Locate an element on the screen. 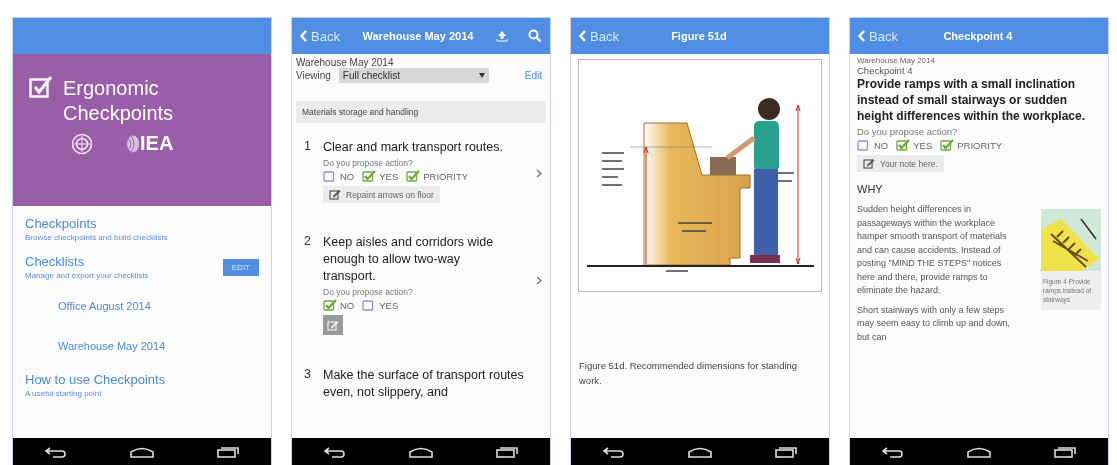  menu-item-subtitle: Browse checkpoints and build checklists is located at coordinates (97, 237).